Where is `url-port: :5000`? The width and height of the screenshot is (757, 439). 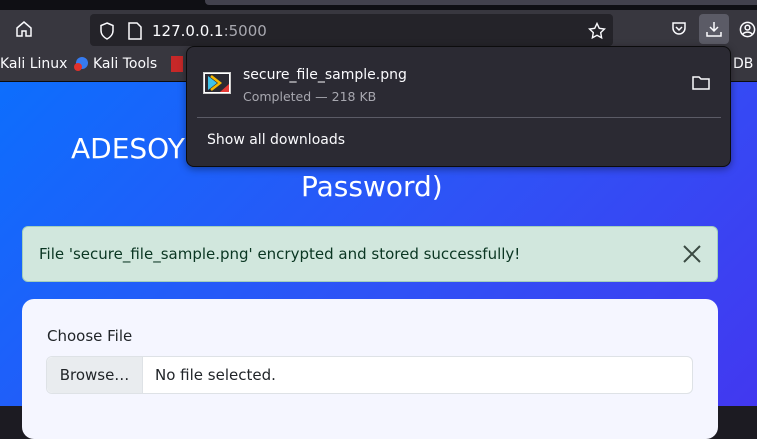
url-port: :5000 is located at coordinates (245, 31).